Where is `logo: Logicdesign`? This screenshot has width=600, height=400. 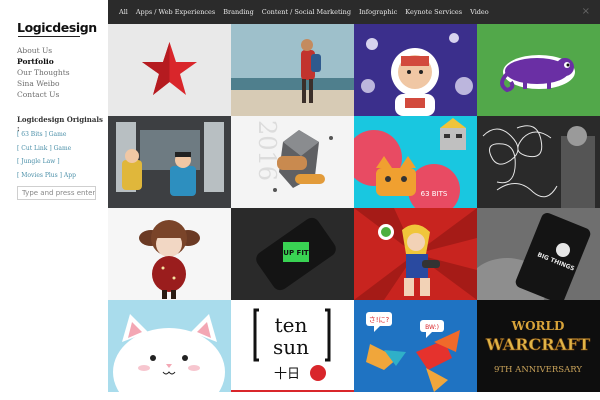 logo: Logicdesign is located at coordinates (57, 27).